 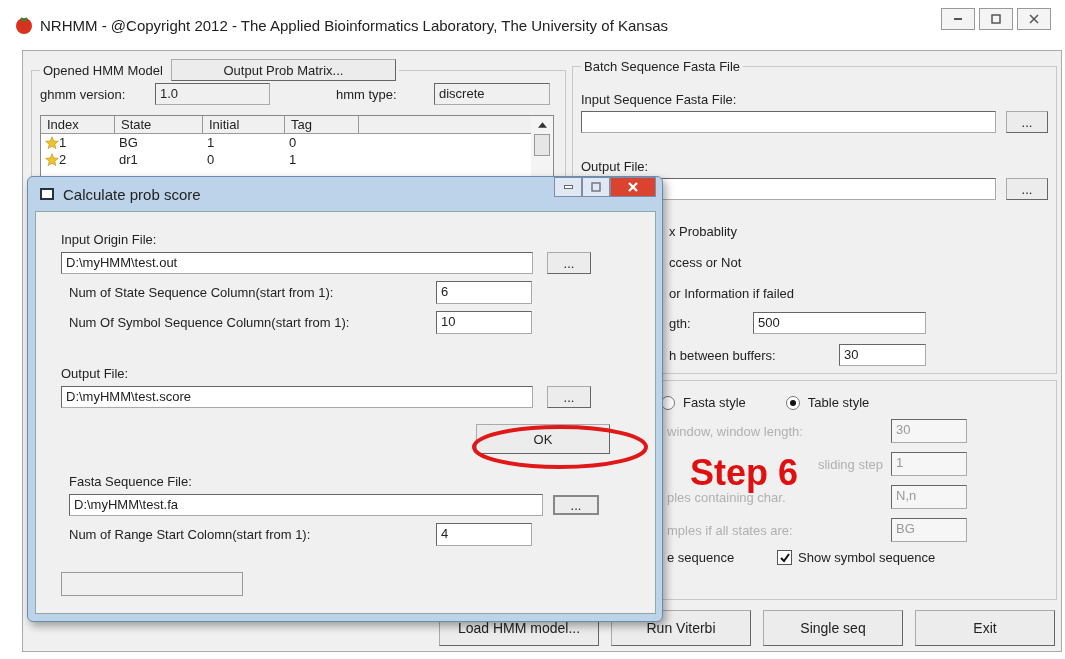 I want to click on dialog-title: Calculate prob score, so click(x=132, y=194).